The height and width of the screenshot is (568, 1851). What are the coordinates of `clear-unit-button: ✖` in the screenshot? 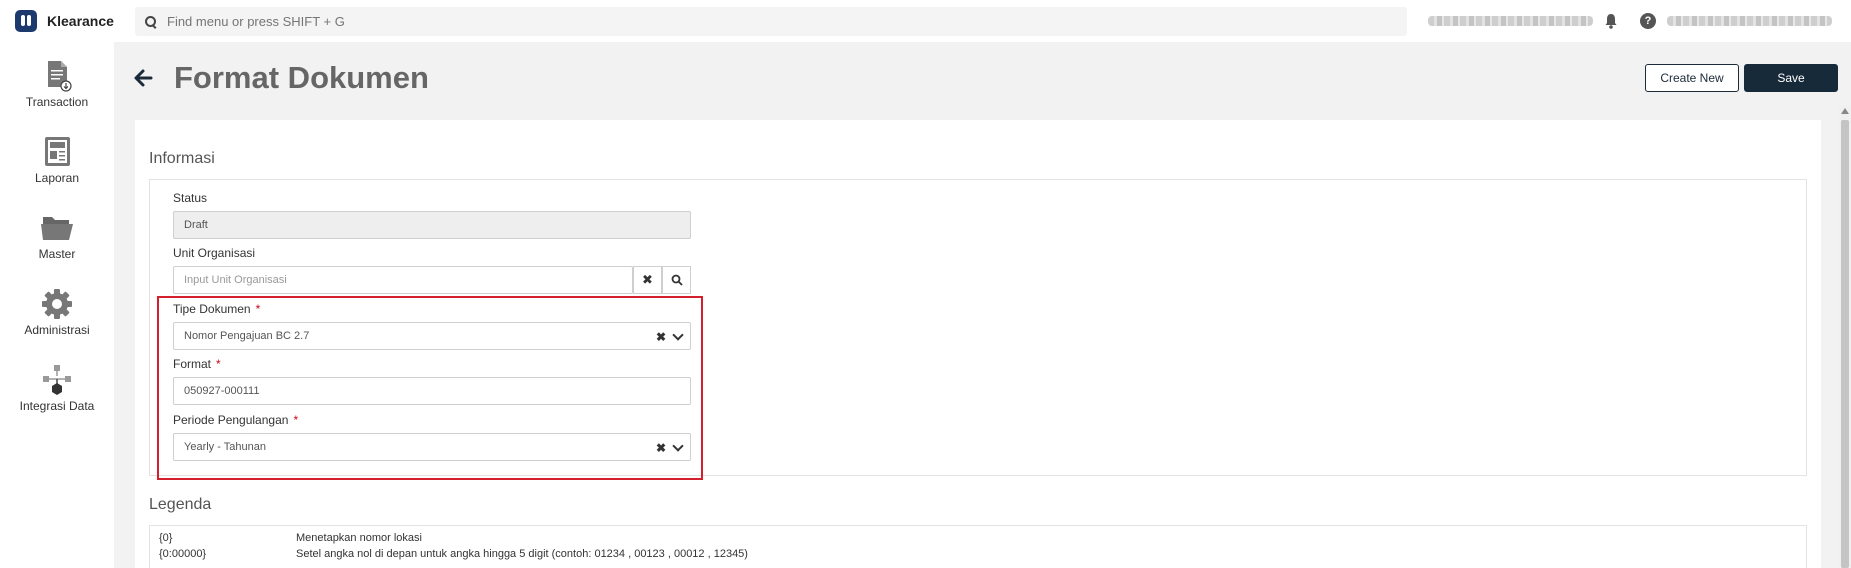 It's located at (647, 280).